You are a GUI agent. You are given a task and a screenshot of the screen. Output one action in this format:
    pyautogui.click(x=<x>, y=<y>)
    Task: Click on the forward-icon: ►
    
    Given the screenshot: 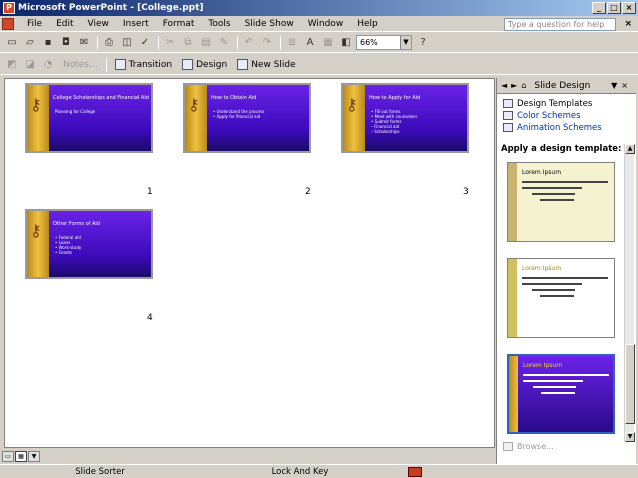 What is the action you would take?
    pyautogui.click(x=514, y=85)
    